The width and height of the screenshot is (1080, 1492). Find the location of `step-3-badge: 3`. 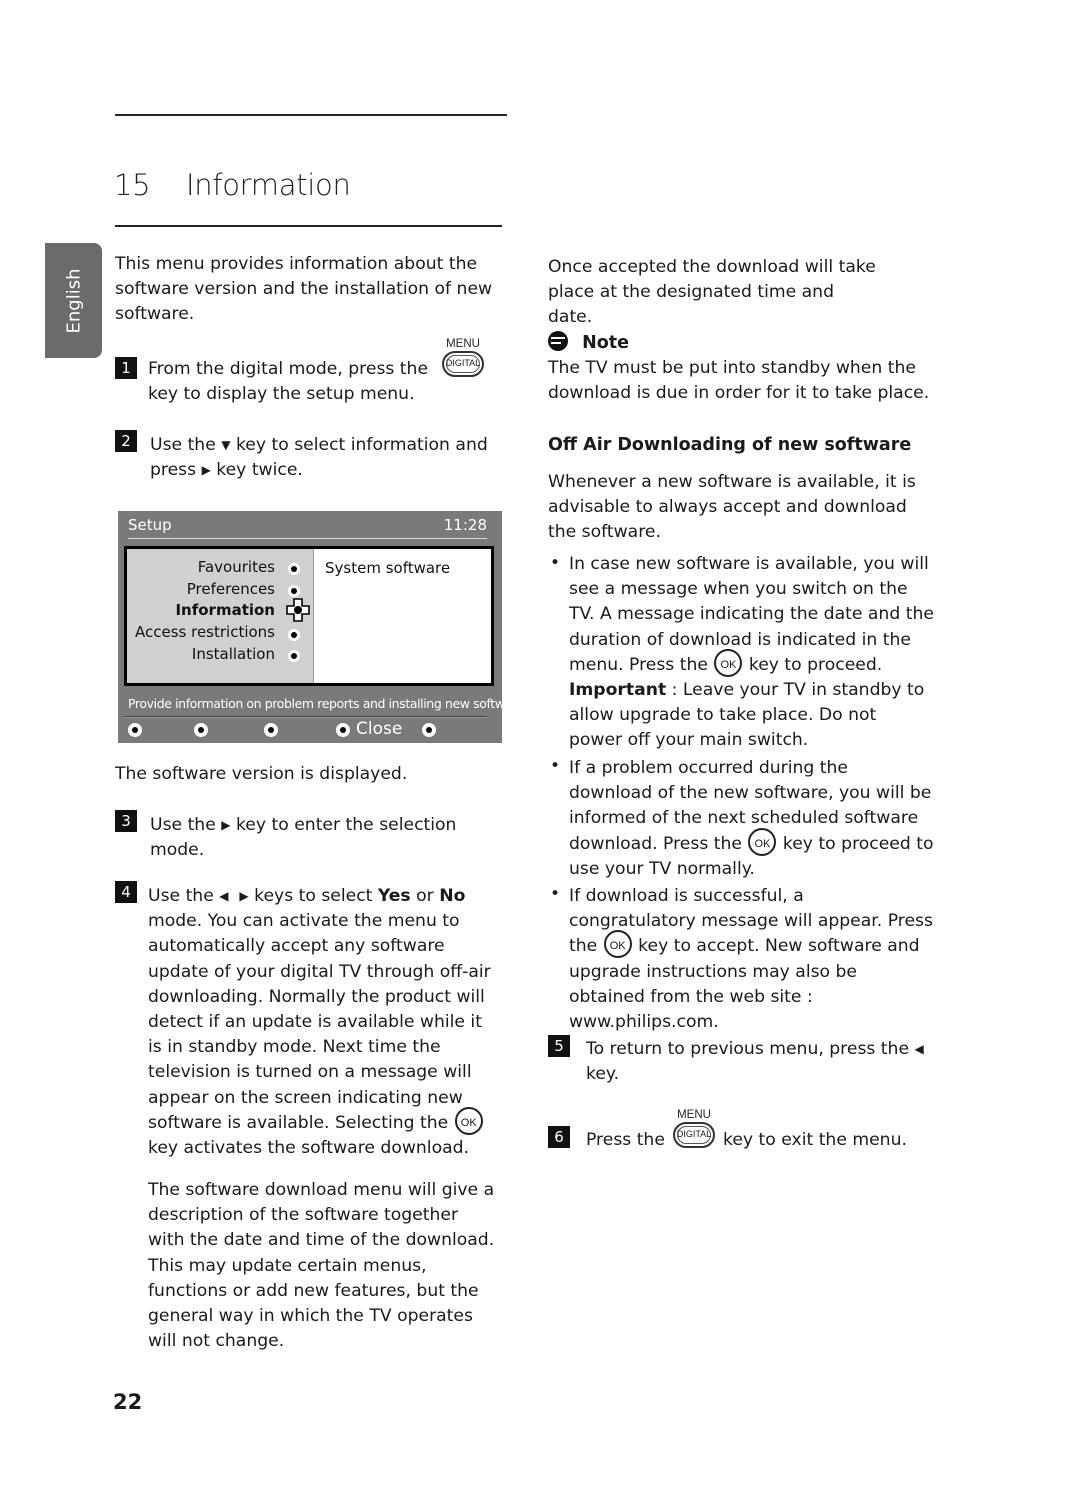

step-3-badge: 3 is located at coordinates (126, 821).